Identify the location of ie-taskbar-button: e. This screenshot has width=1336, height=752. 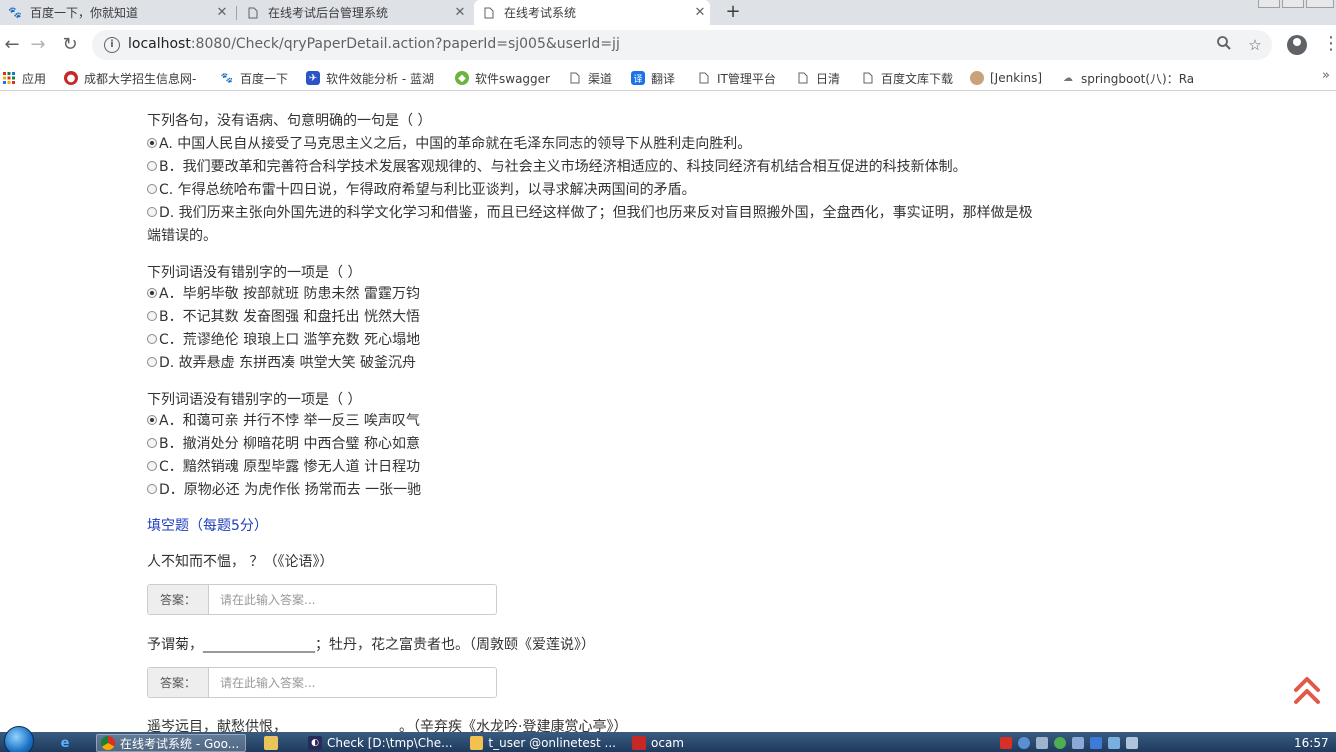
(67, 743).